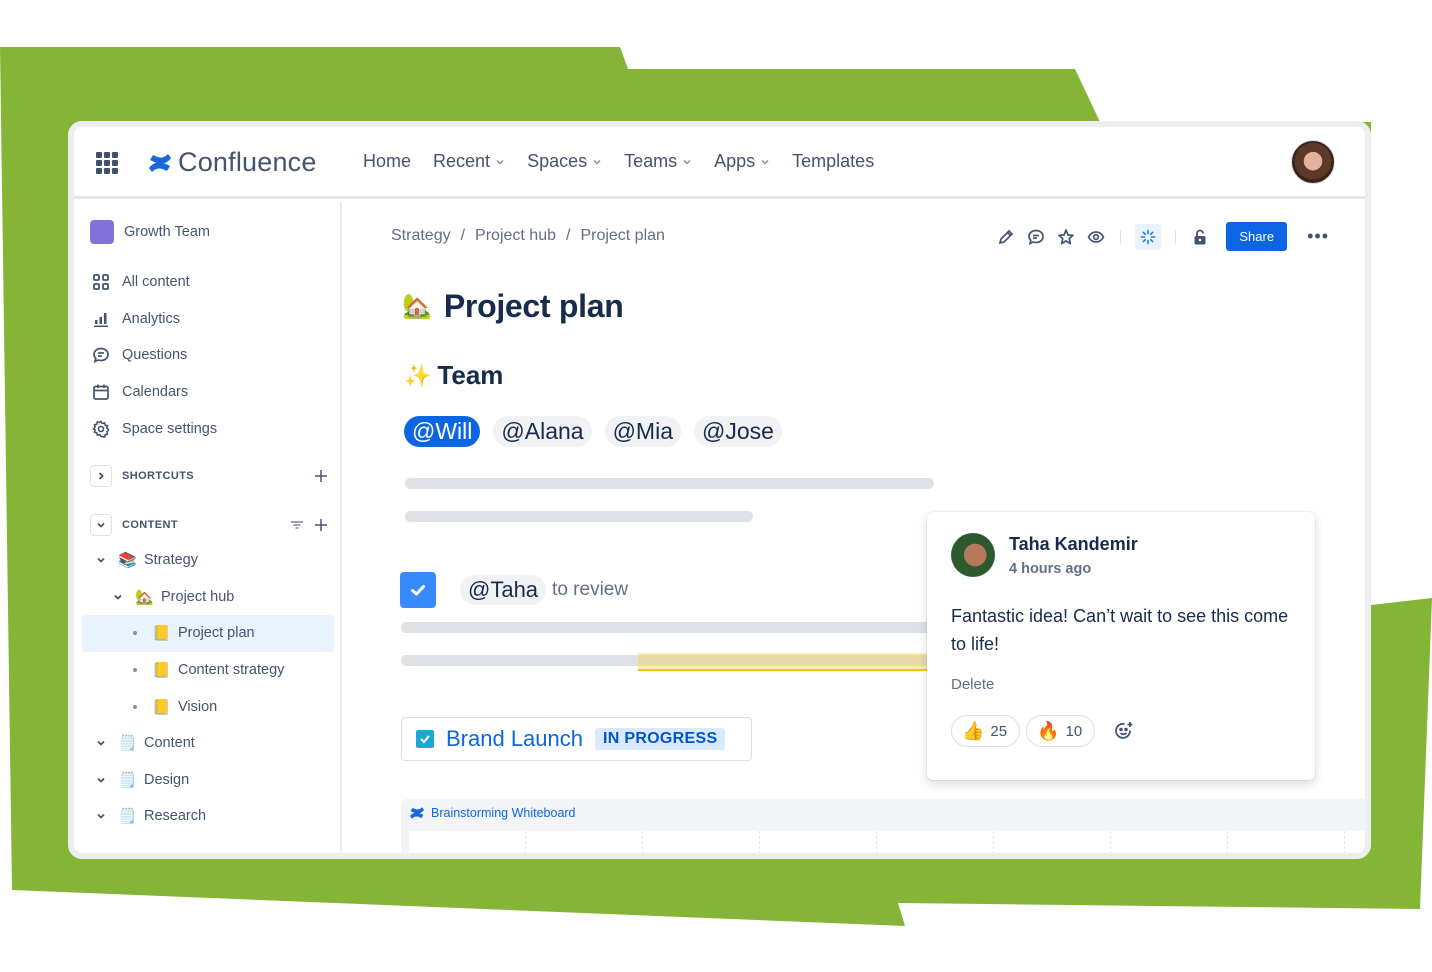  Describe the element at coordinates (208, 816) in the screenshot. I see `tree-item-research: 🗒️ Research` at that location.